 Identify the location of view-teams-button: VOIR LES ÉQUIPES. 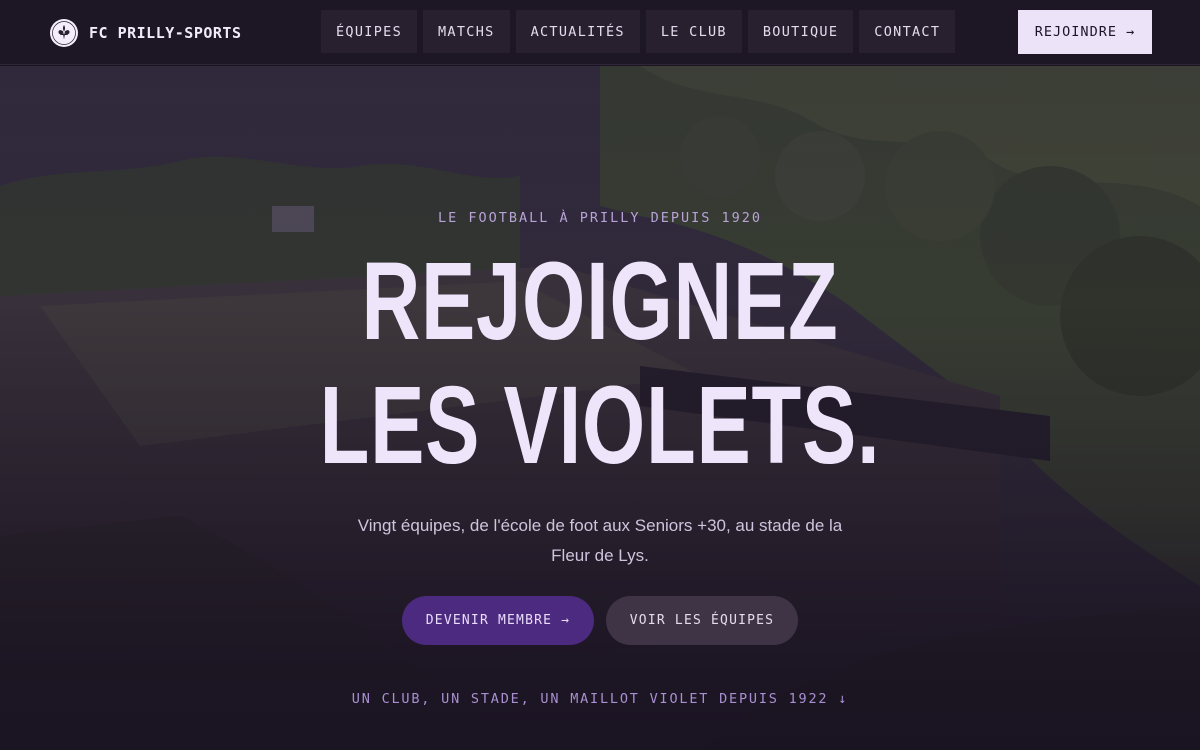
(702, 620).